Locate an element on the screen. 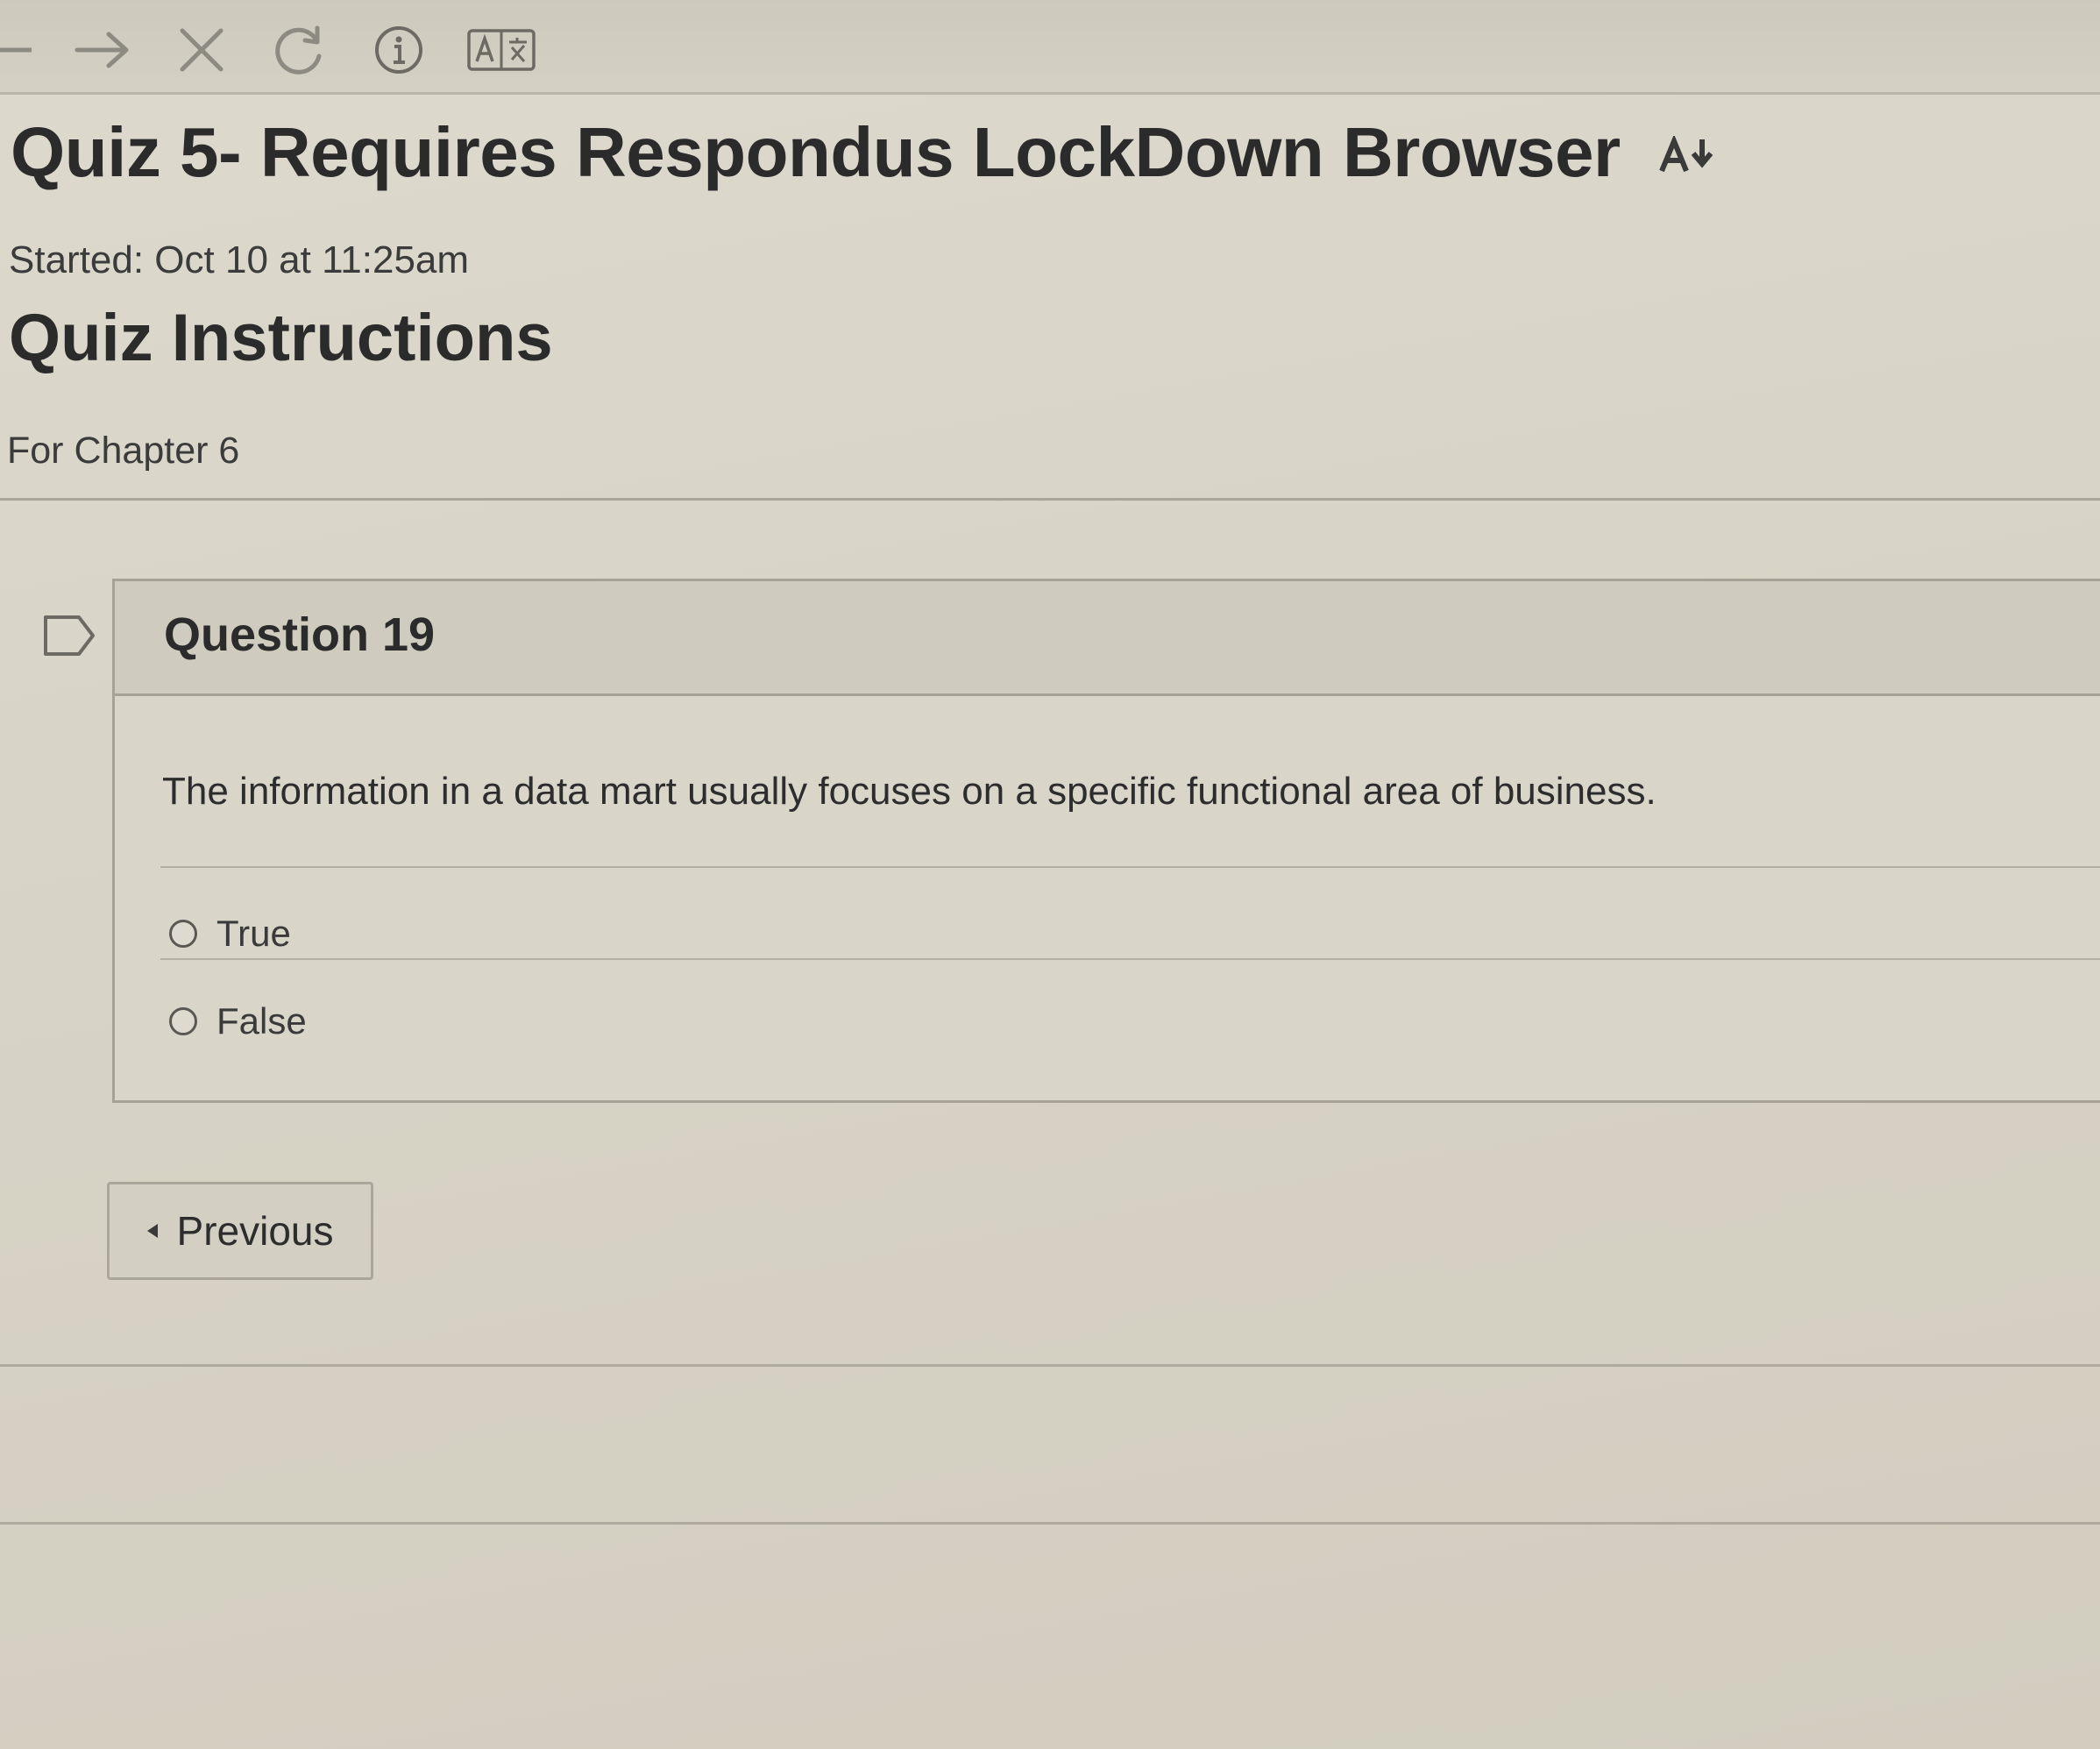 This screenshot has width=2100, height=1749. browser-toolbar is located at coordinates (1050, 47).